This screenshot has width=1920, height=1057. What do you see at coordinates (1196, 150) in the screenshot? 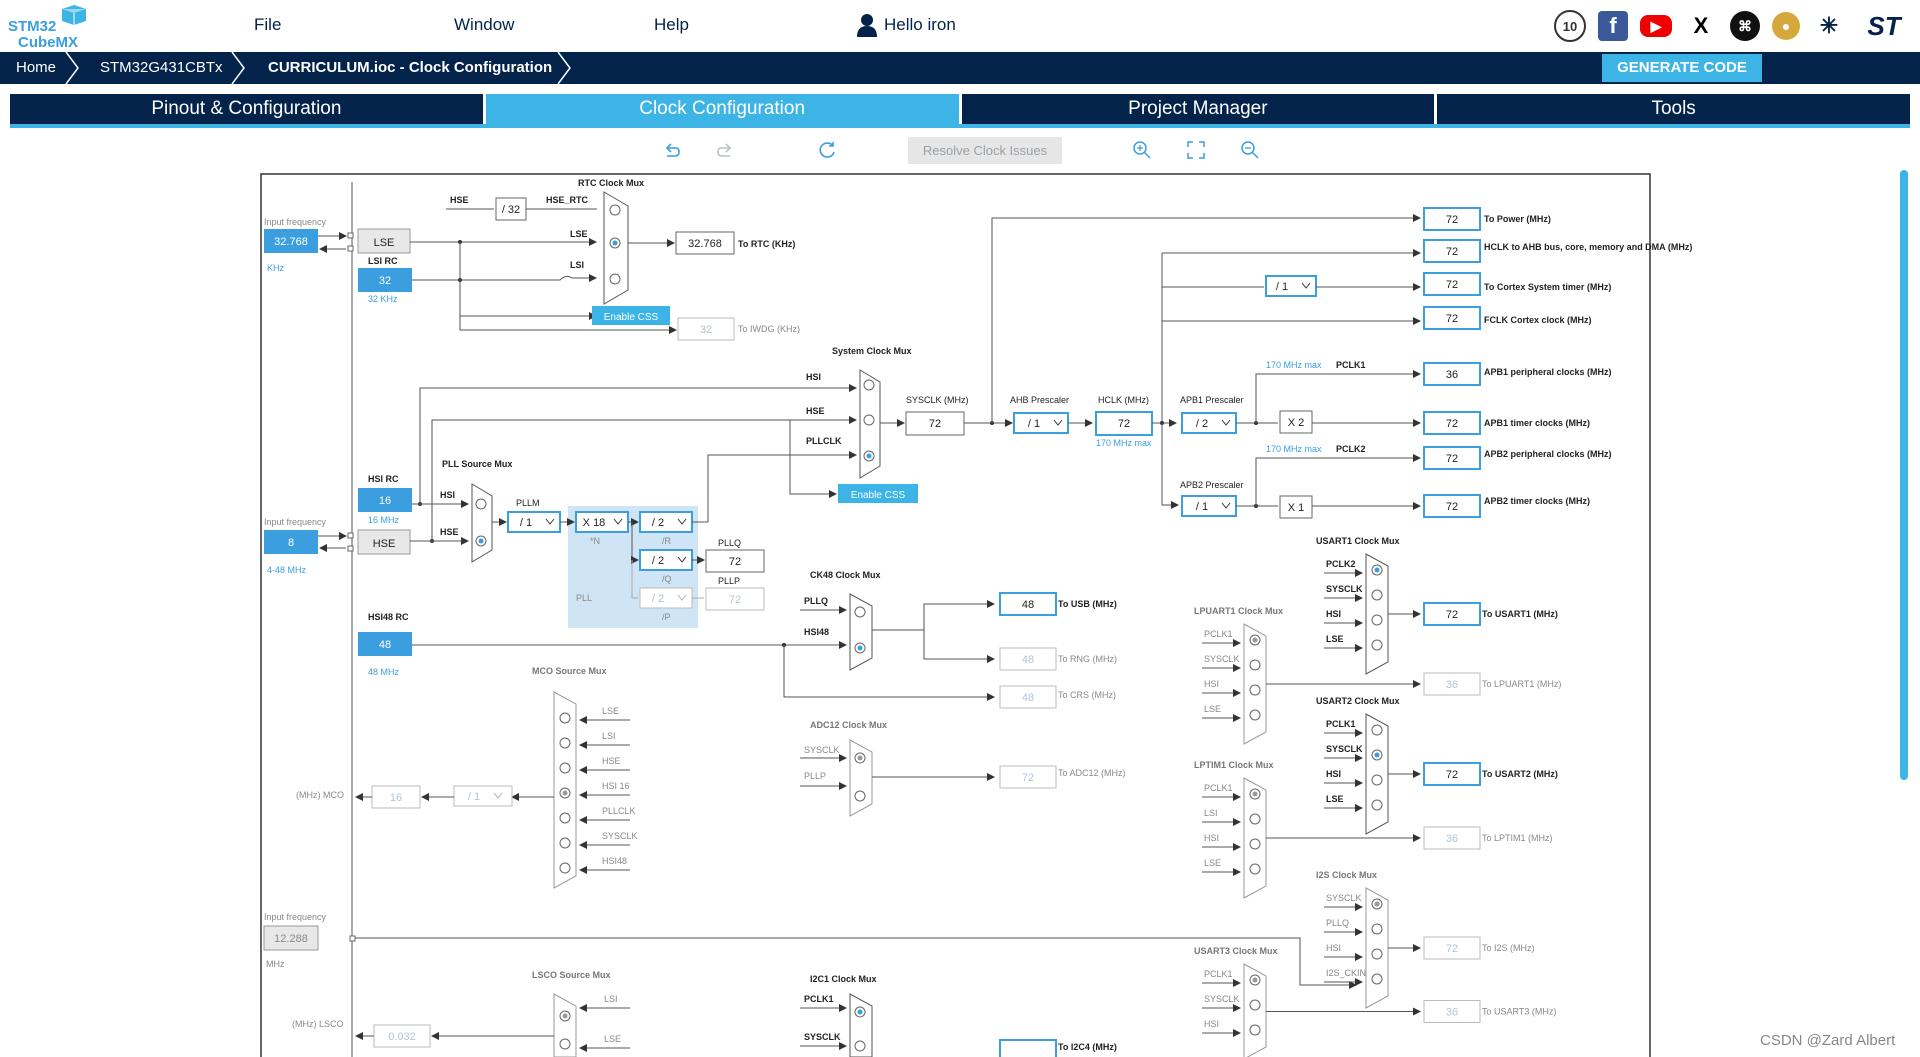
I see `fit-screen-icon` at bounding box center [1196, 150].